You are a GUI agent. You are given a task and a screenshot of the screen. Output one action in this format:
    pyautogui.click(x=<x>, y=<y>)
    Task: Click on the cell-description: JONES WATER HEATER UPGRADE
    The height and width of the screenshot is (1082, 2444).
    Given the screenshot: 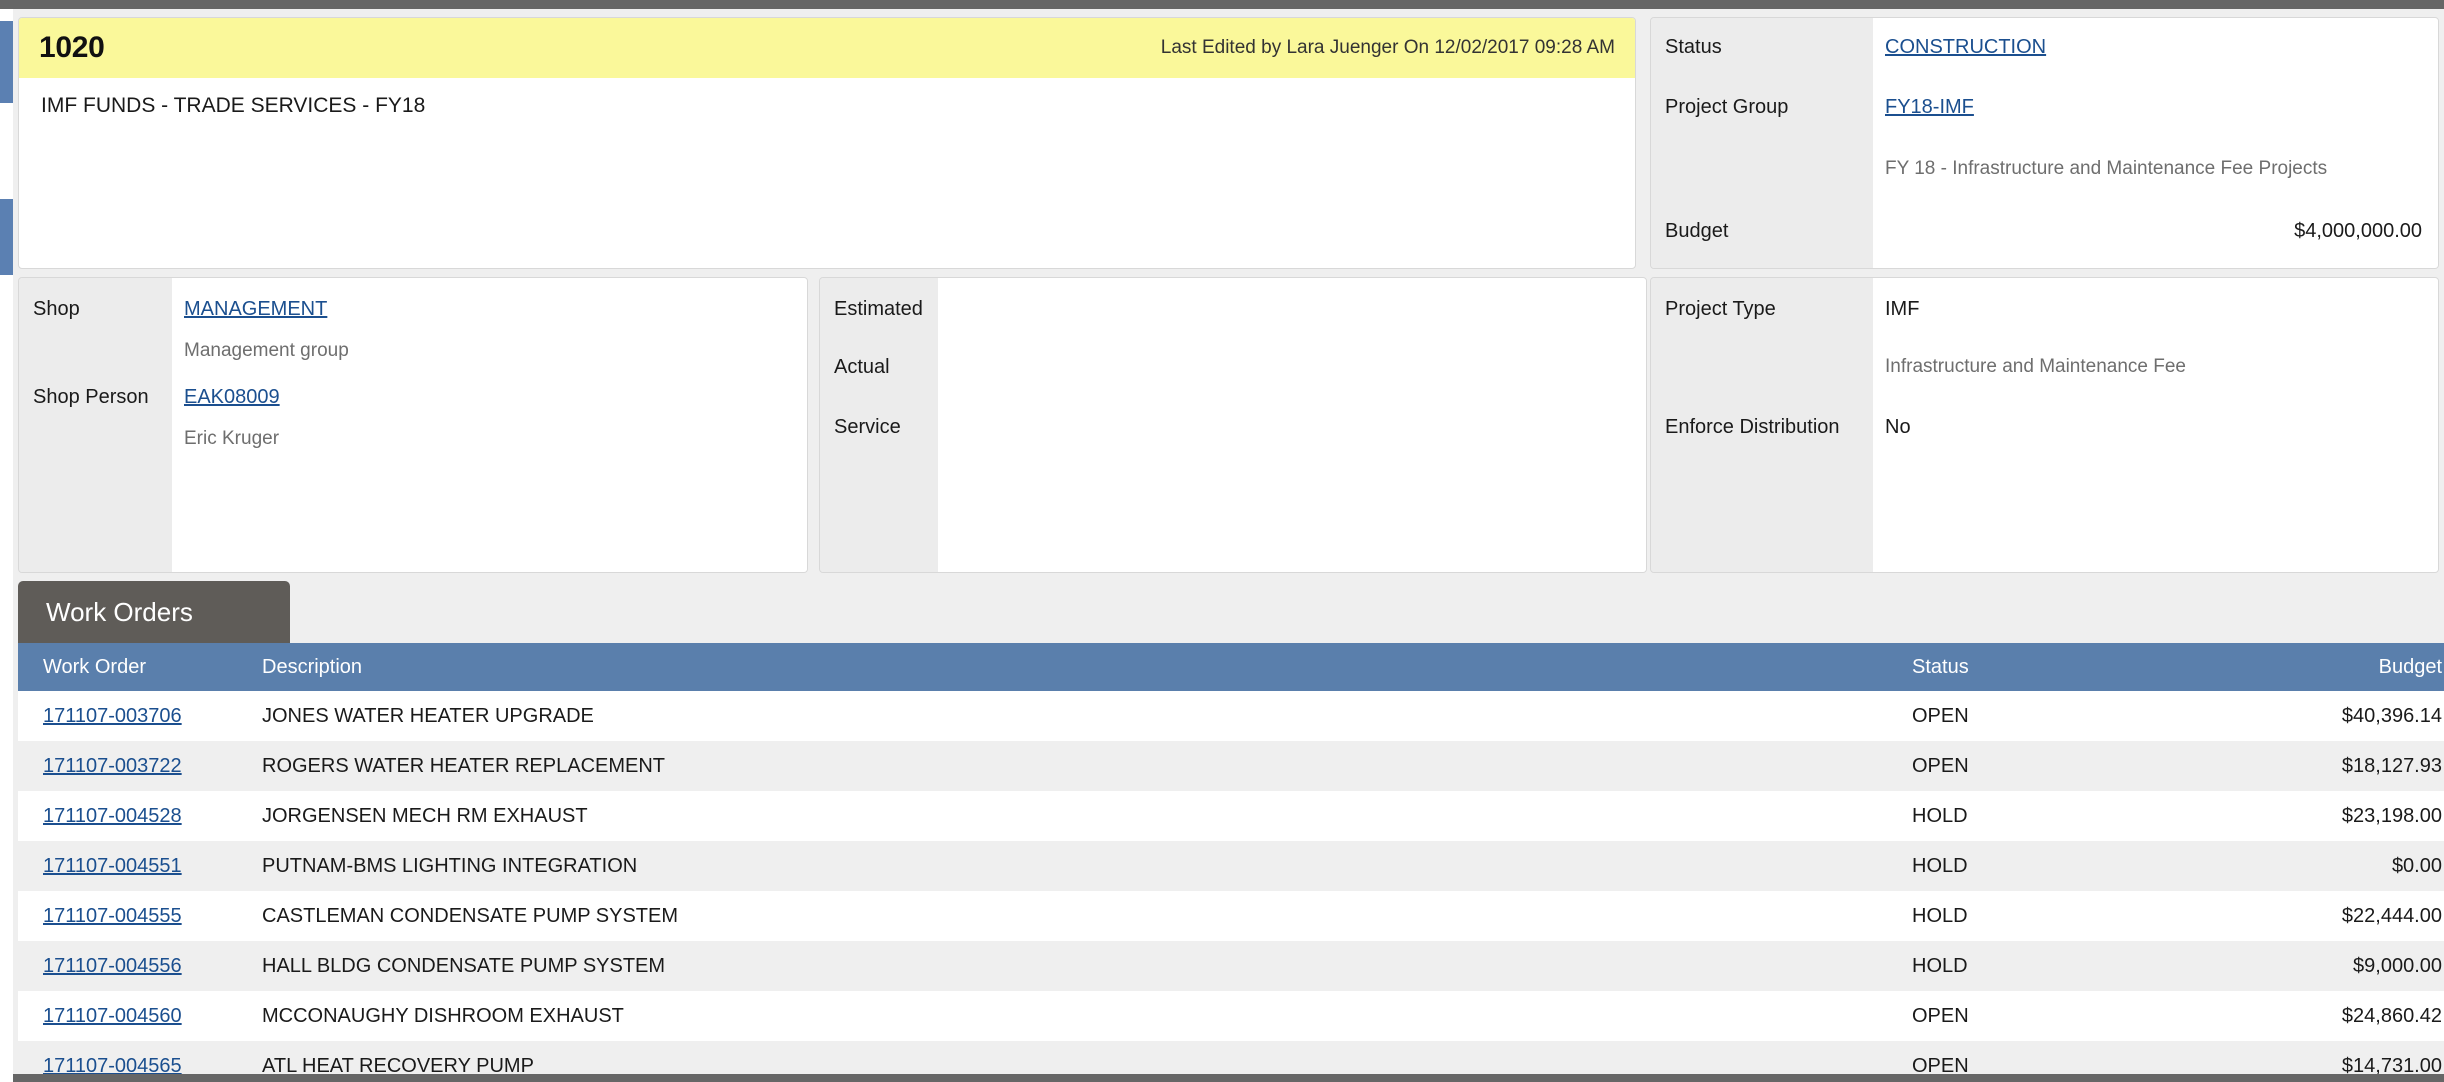 What is the action you would take?
    pyautogui.click(x=428, y=715)
    